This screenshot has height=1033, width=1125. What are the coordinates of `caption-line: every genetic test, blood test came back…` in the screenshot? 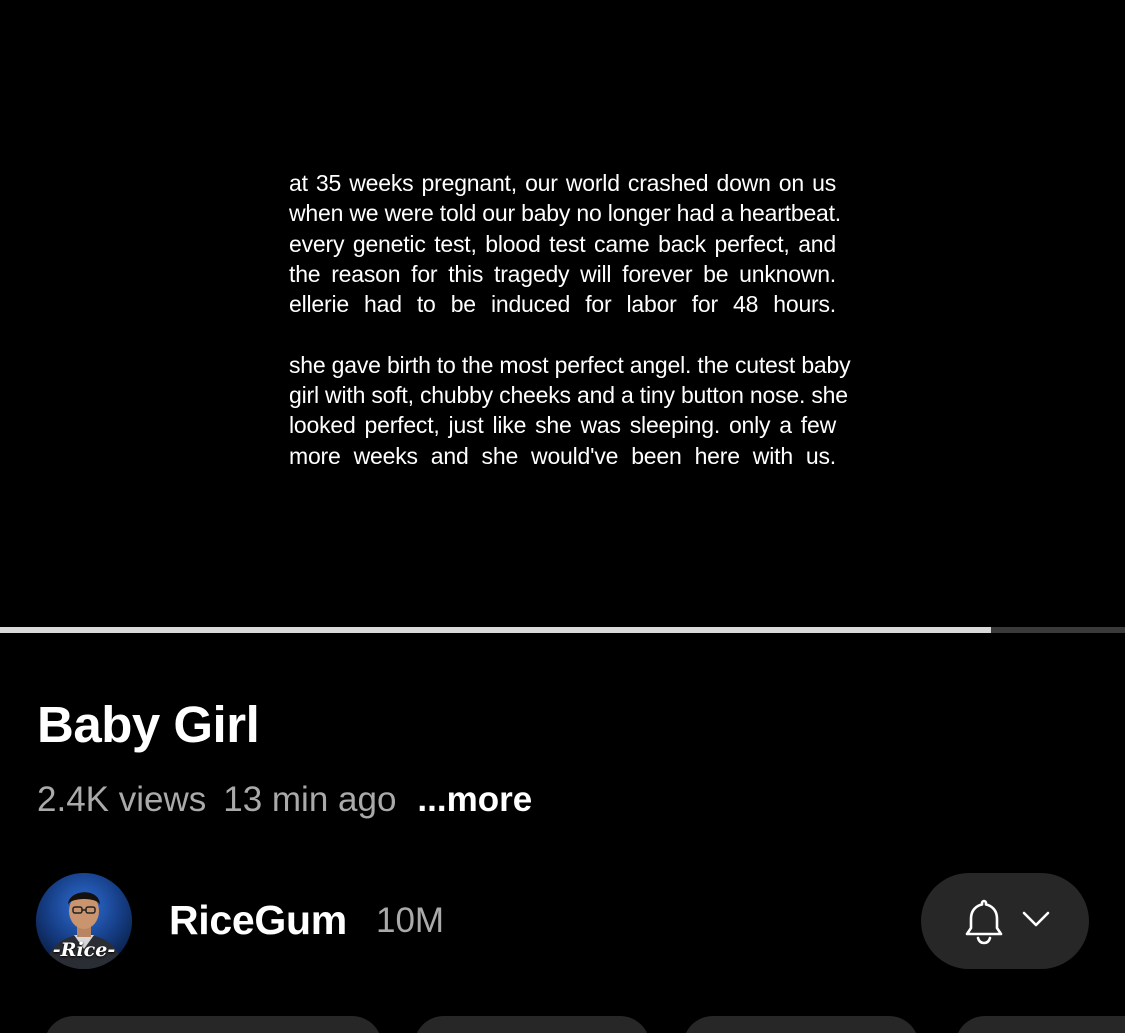 It's located at (562, 243).